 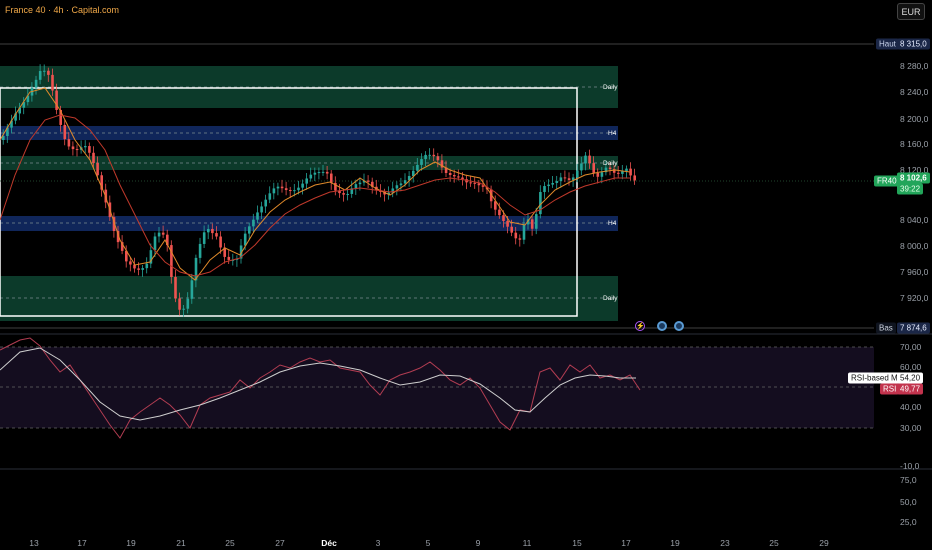 What do you see at coordinates (911, 428) in the screenshot?
I see `rsi-tick: 30,00` at bounding box center [911, 428].